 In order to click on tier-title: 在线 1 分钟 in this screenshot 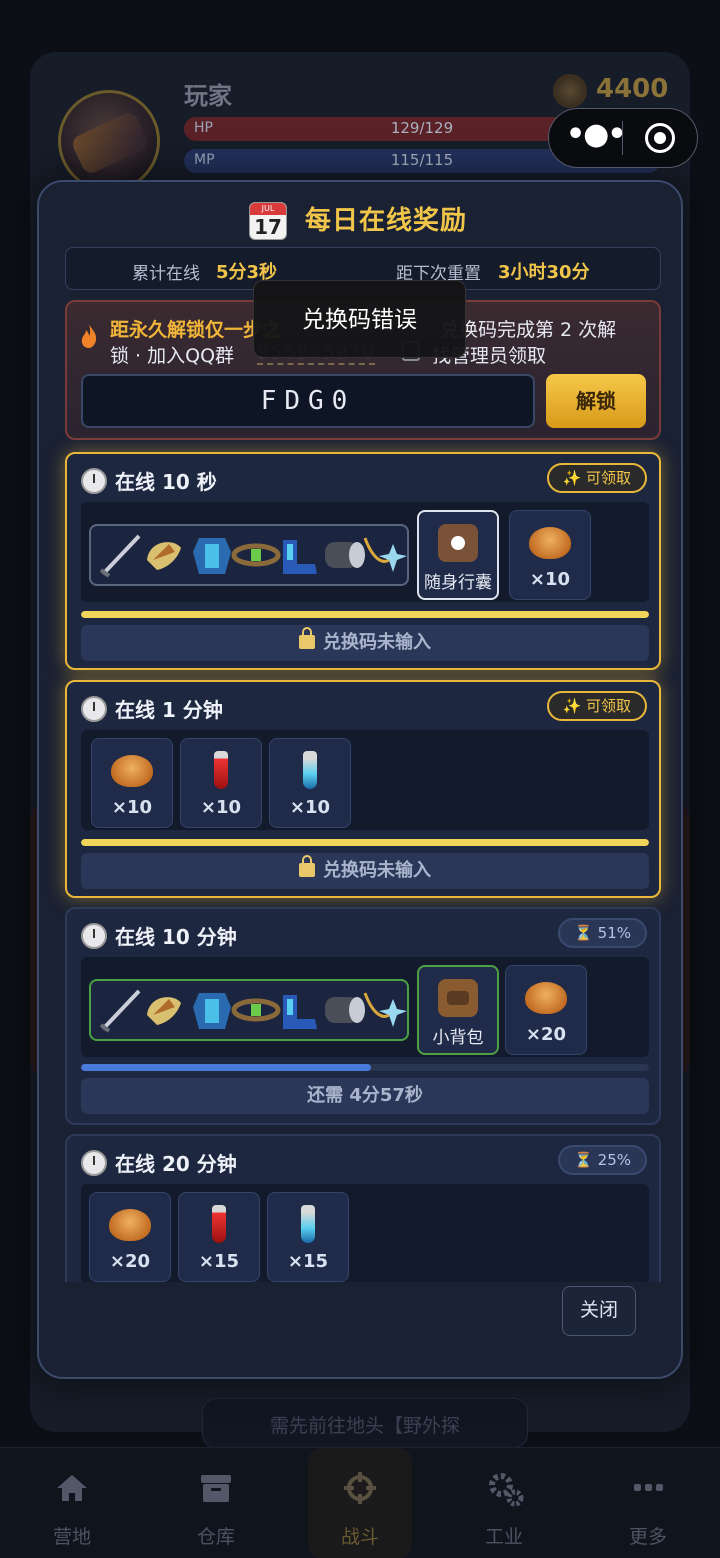, I will do `click(152, 708)`.